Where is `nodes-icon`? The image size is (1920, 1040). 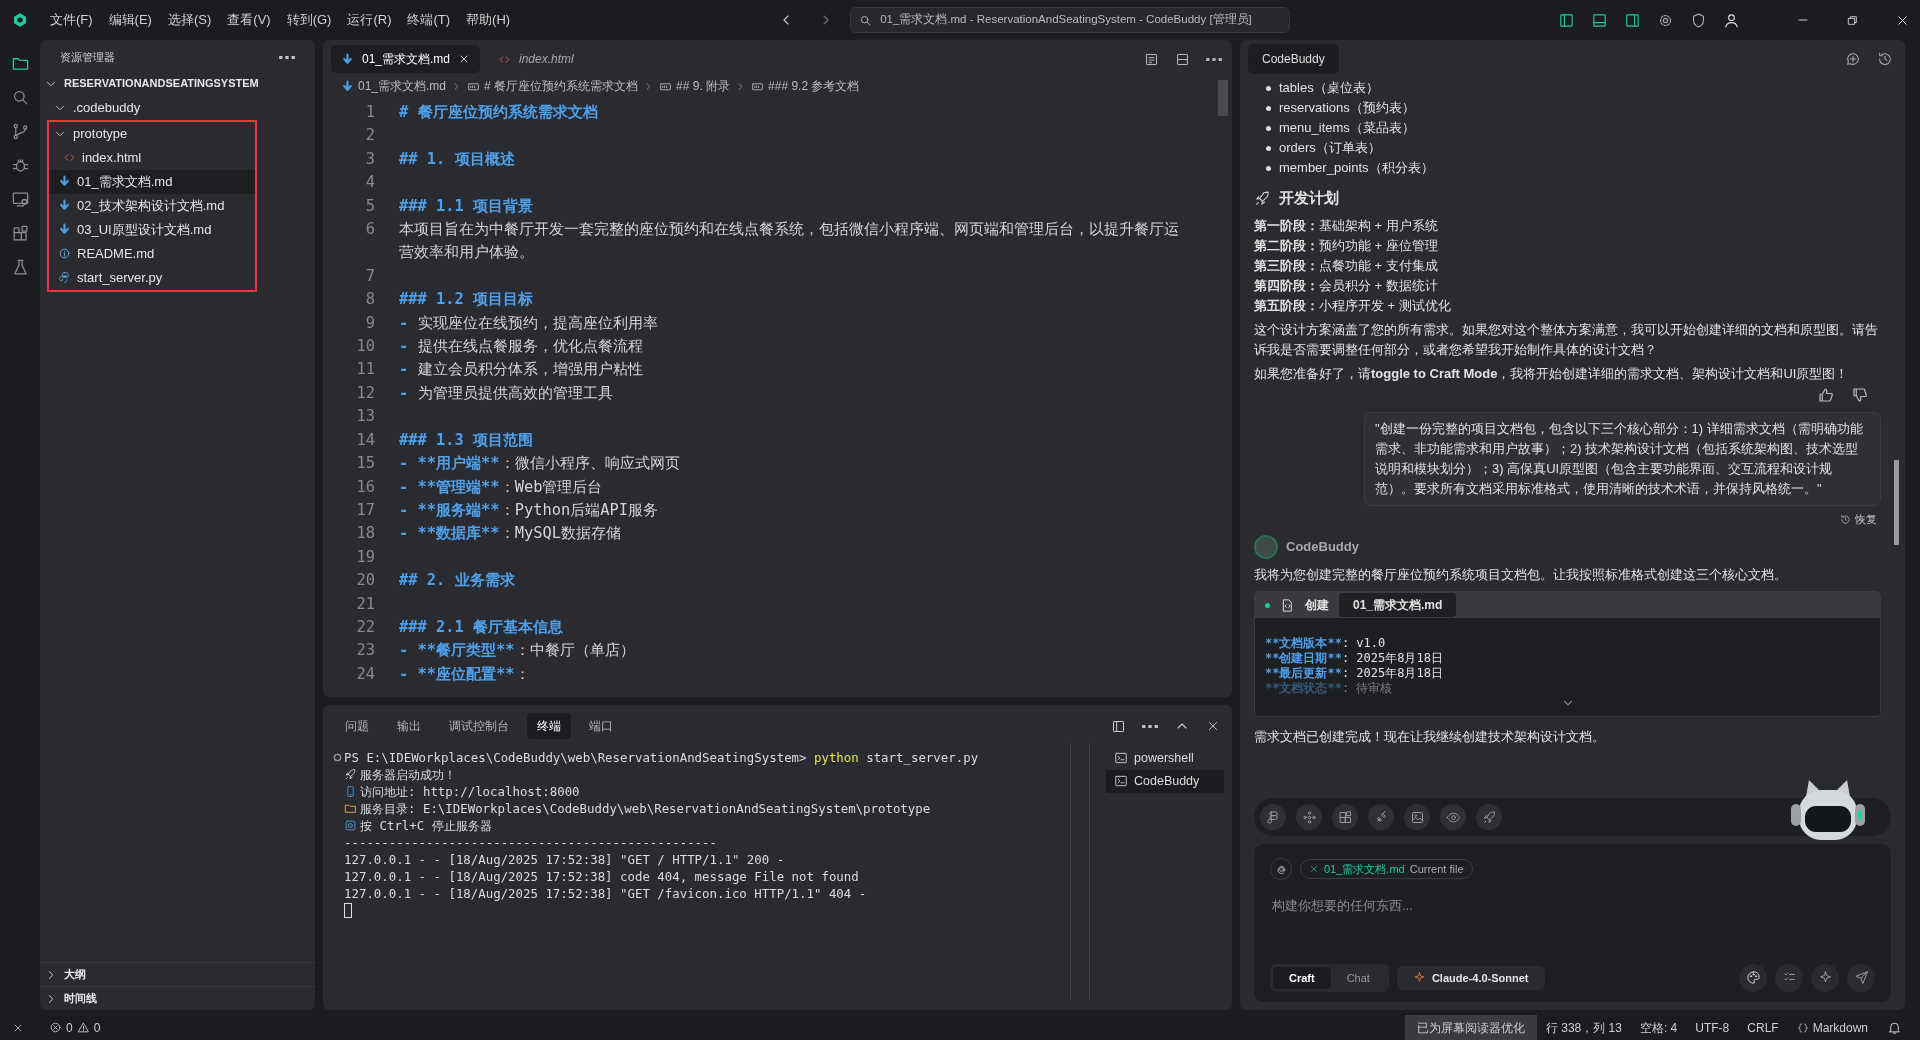 nodes-icon is located at coordinates (1309, 817).